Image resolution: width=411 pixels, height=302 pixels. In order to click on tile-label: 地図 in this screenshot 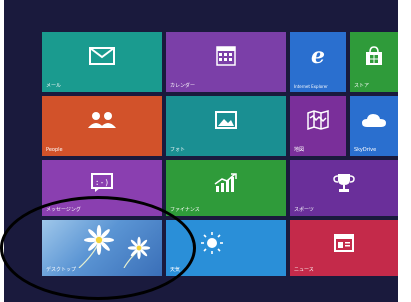, I will do `click(299, 150)`.